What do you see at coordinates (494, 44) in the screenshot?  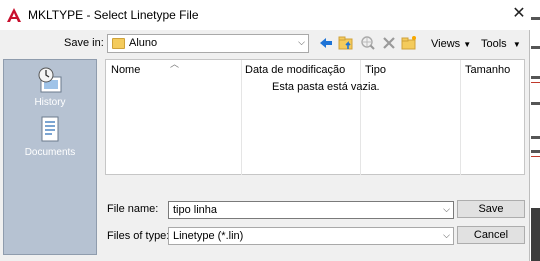 I see `tools-label: Tools` at bounding box center [494, 44].